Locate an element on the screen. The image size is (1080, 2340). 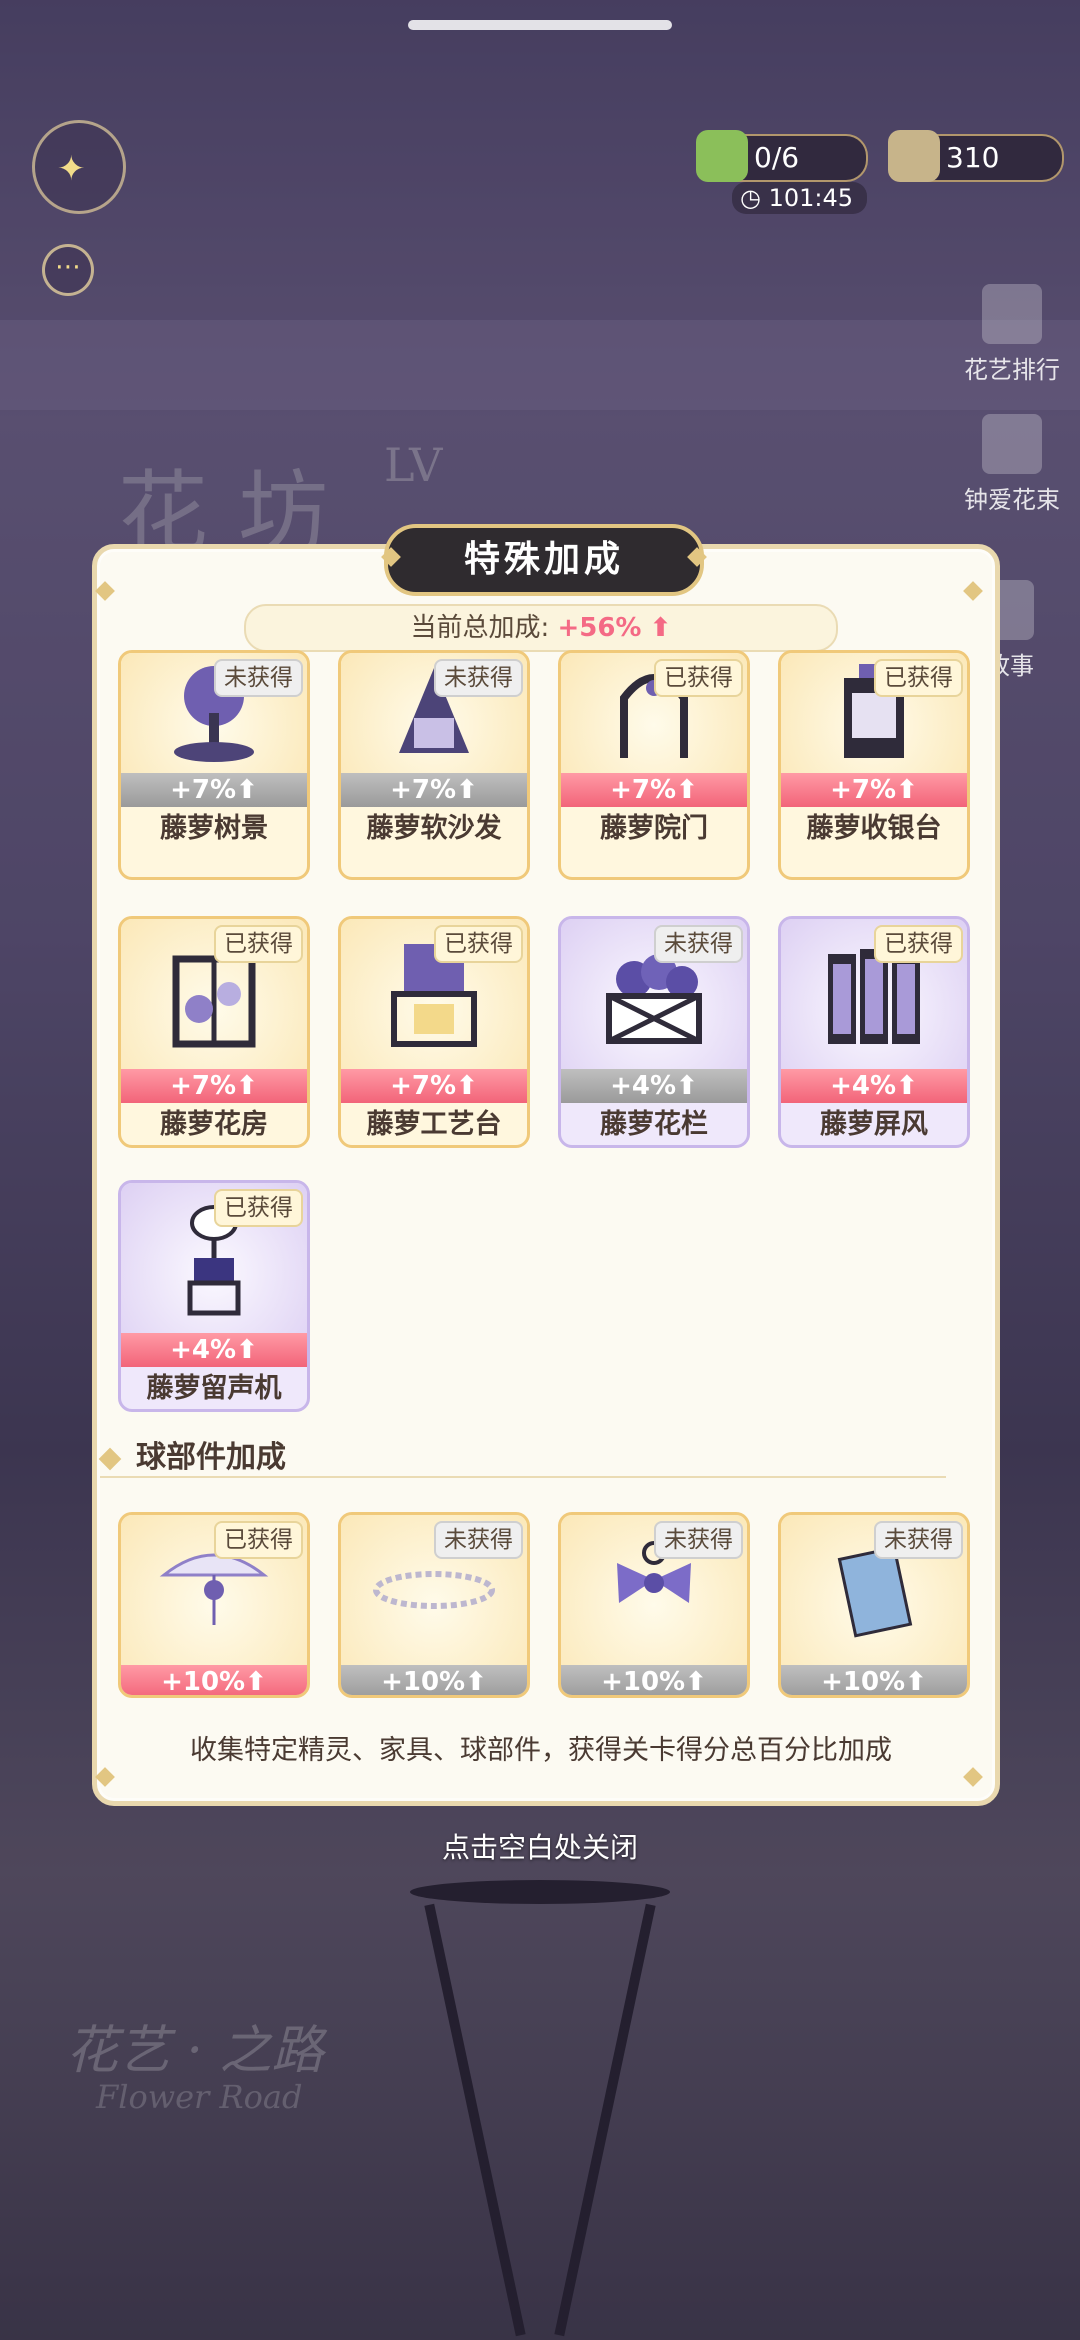
item-name: 藤萝屏风 is located at coordinates (874, 1124).